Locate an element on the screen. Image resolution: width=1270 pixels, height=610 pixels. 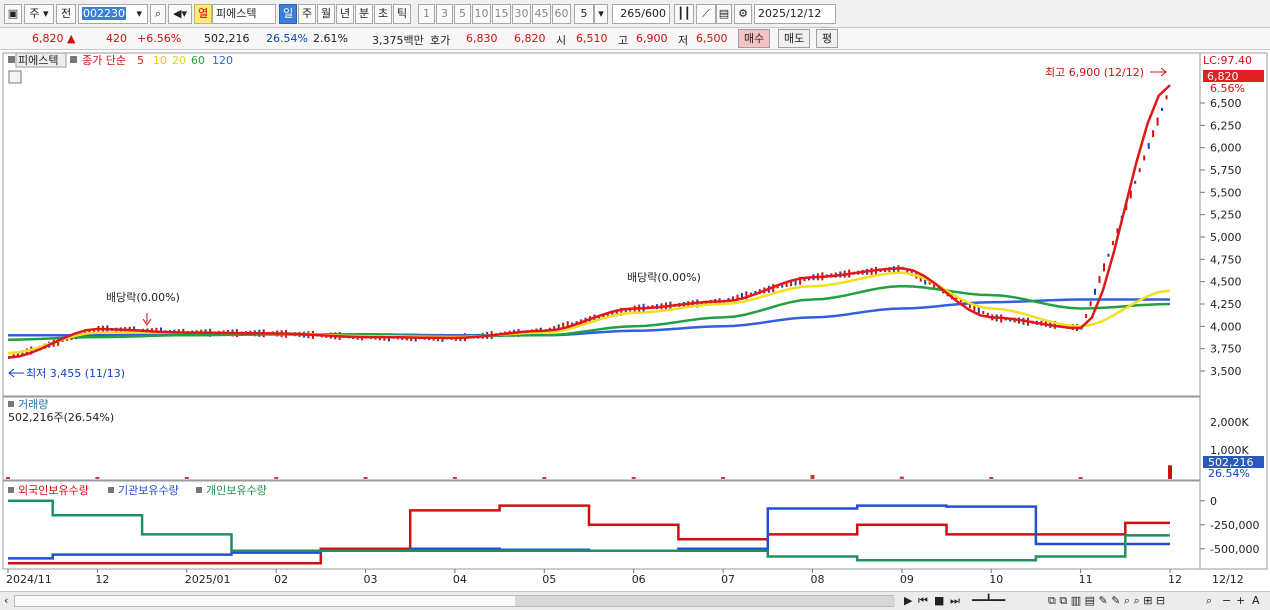
stock-code-input: 002230 ▾ is located at coordinates (113, 14).